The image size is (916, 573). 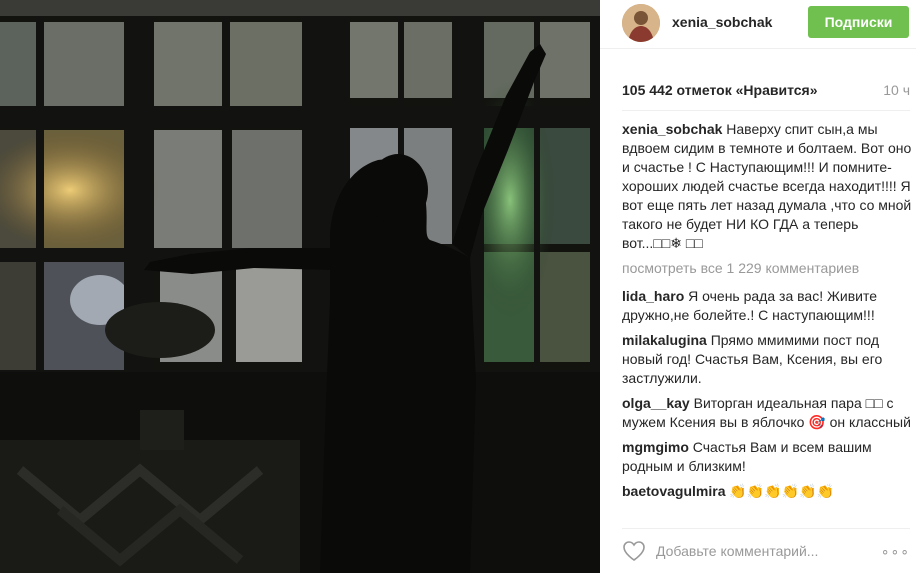 I want to click on more-options-icon: ∘∘∘, so click(x=895, y=551).